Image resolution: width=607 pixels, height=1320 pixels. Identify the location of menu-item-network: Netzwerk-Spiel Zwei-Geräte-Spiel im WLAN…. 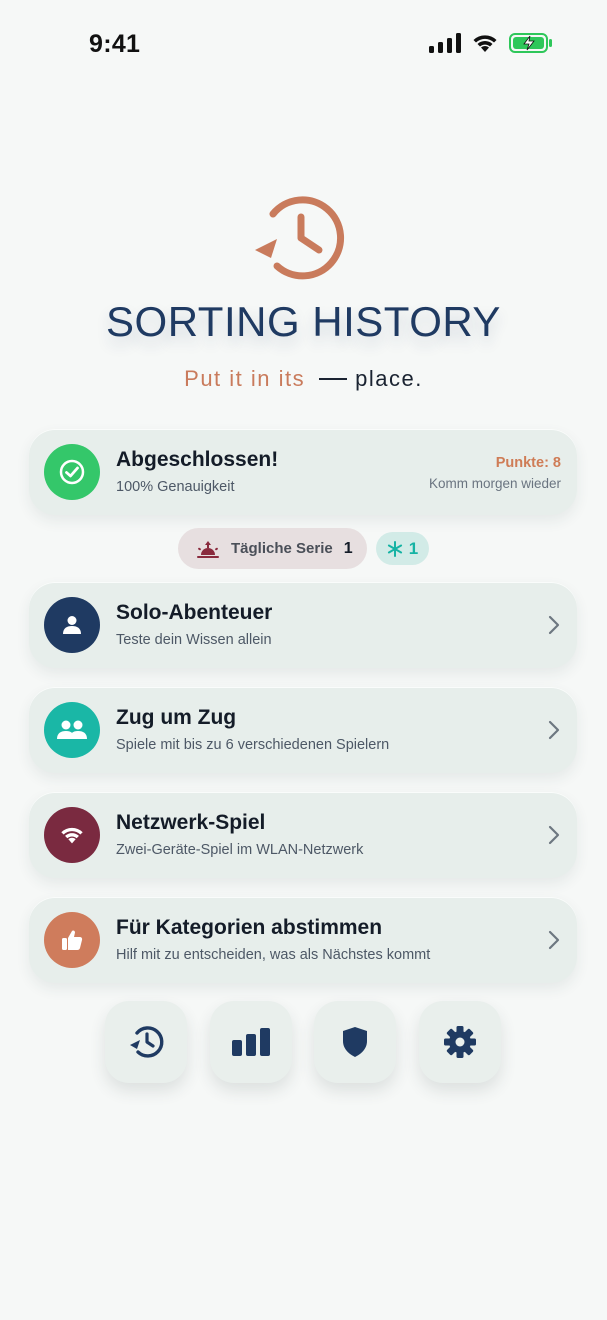
(303, 835).